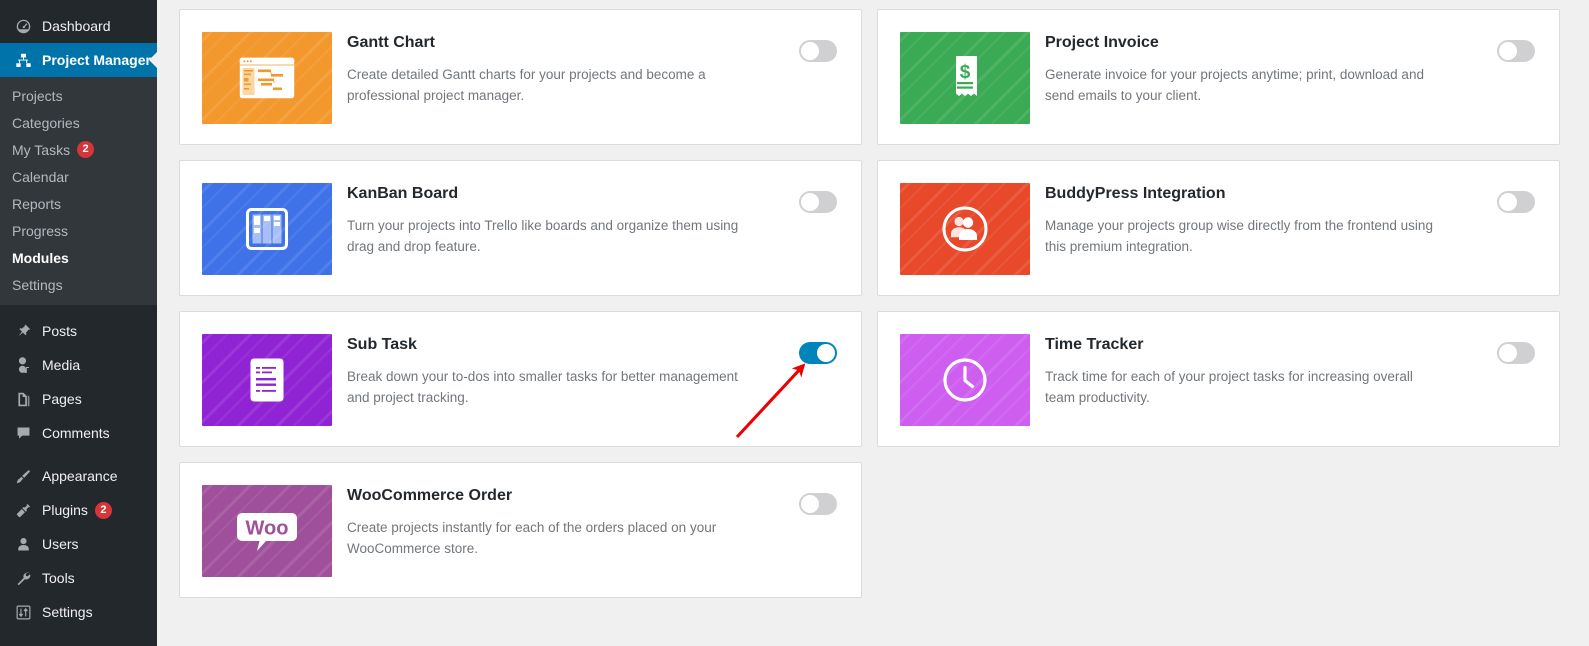 The width and height of the screenshot is (1589, 646). What do you see at coordinates (78, 203) in the screenshot?
I see `sidebar-subitem-reports: Reports` at bounding box center [78, 203].